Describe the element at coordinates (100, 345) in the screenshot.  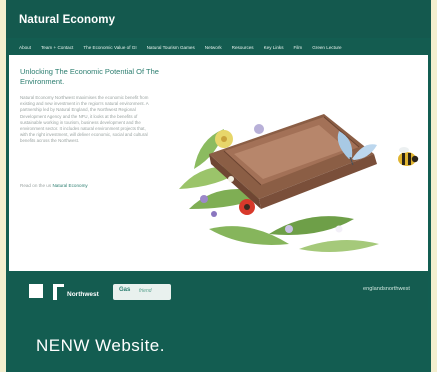
I see `caption: NENW Website.` at that location.